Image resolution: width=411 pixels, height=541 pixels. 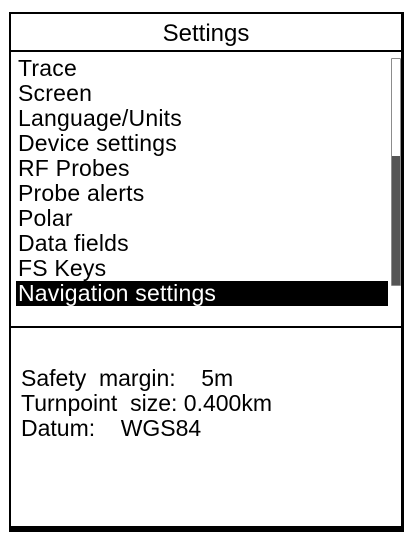 What do you see at coordinates (217, 378) in the screenshot?
I see `safety-margin-value: 5m` at bounding box center [217, 378].